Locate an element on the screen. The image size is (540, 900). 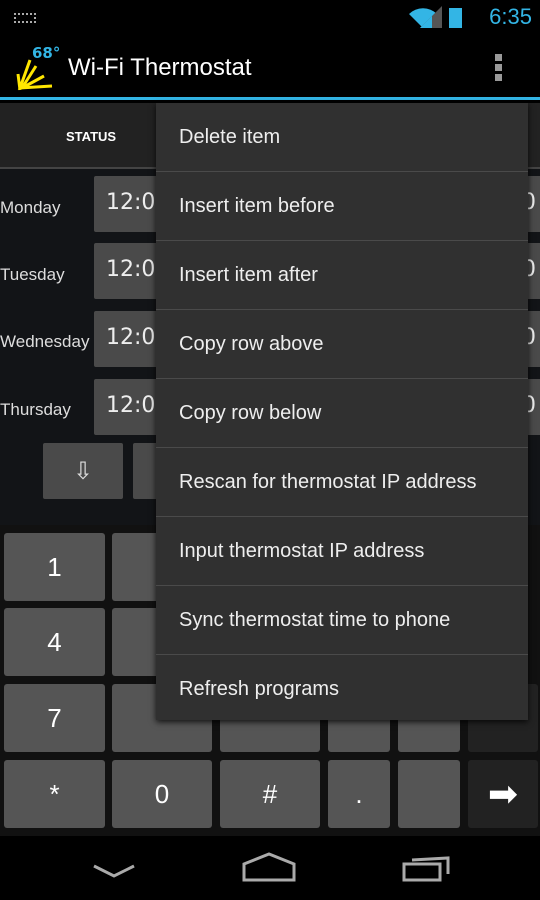
key-4: 4 is located at coordinates (54, 642).